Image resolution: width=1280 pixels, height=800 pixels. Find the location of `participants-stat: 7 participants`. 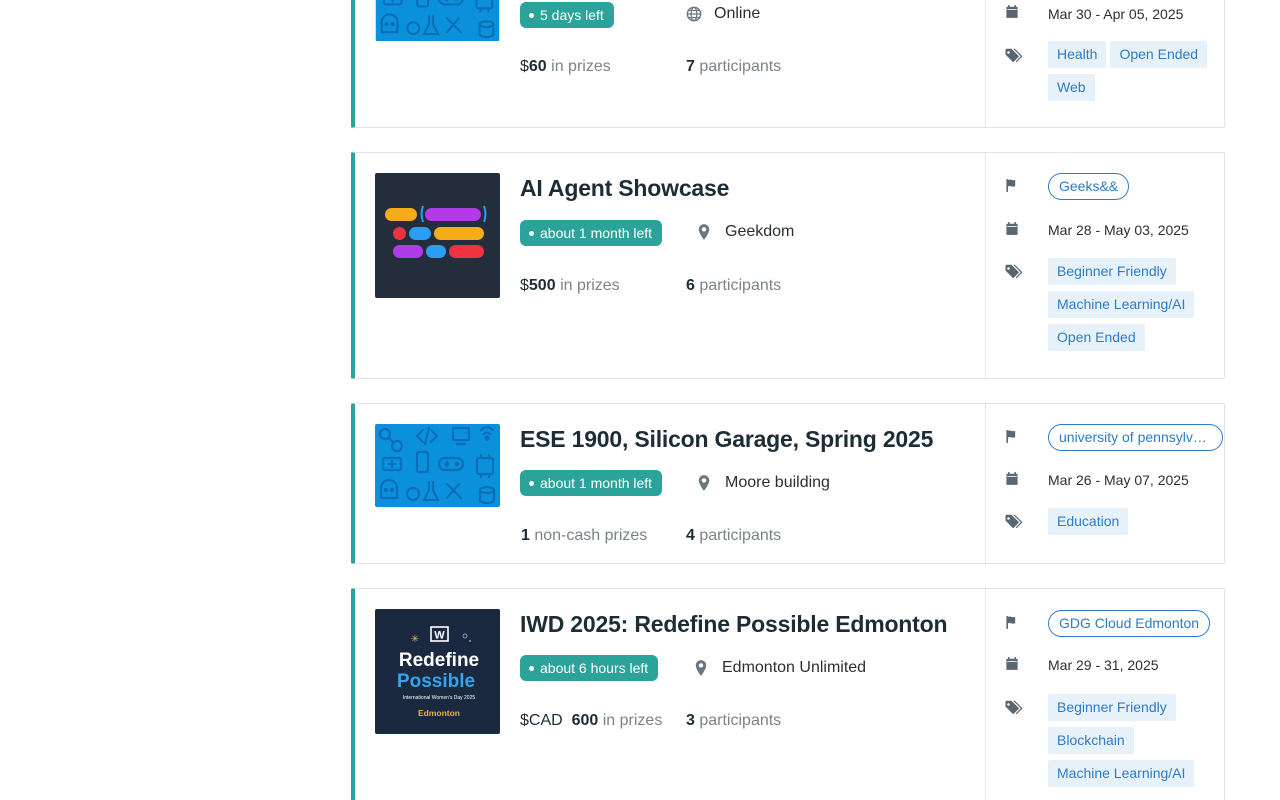

participants-stat: 7 participants is located at coordinates (733, 67).